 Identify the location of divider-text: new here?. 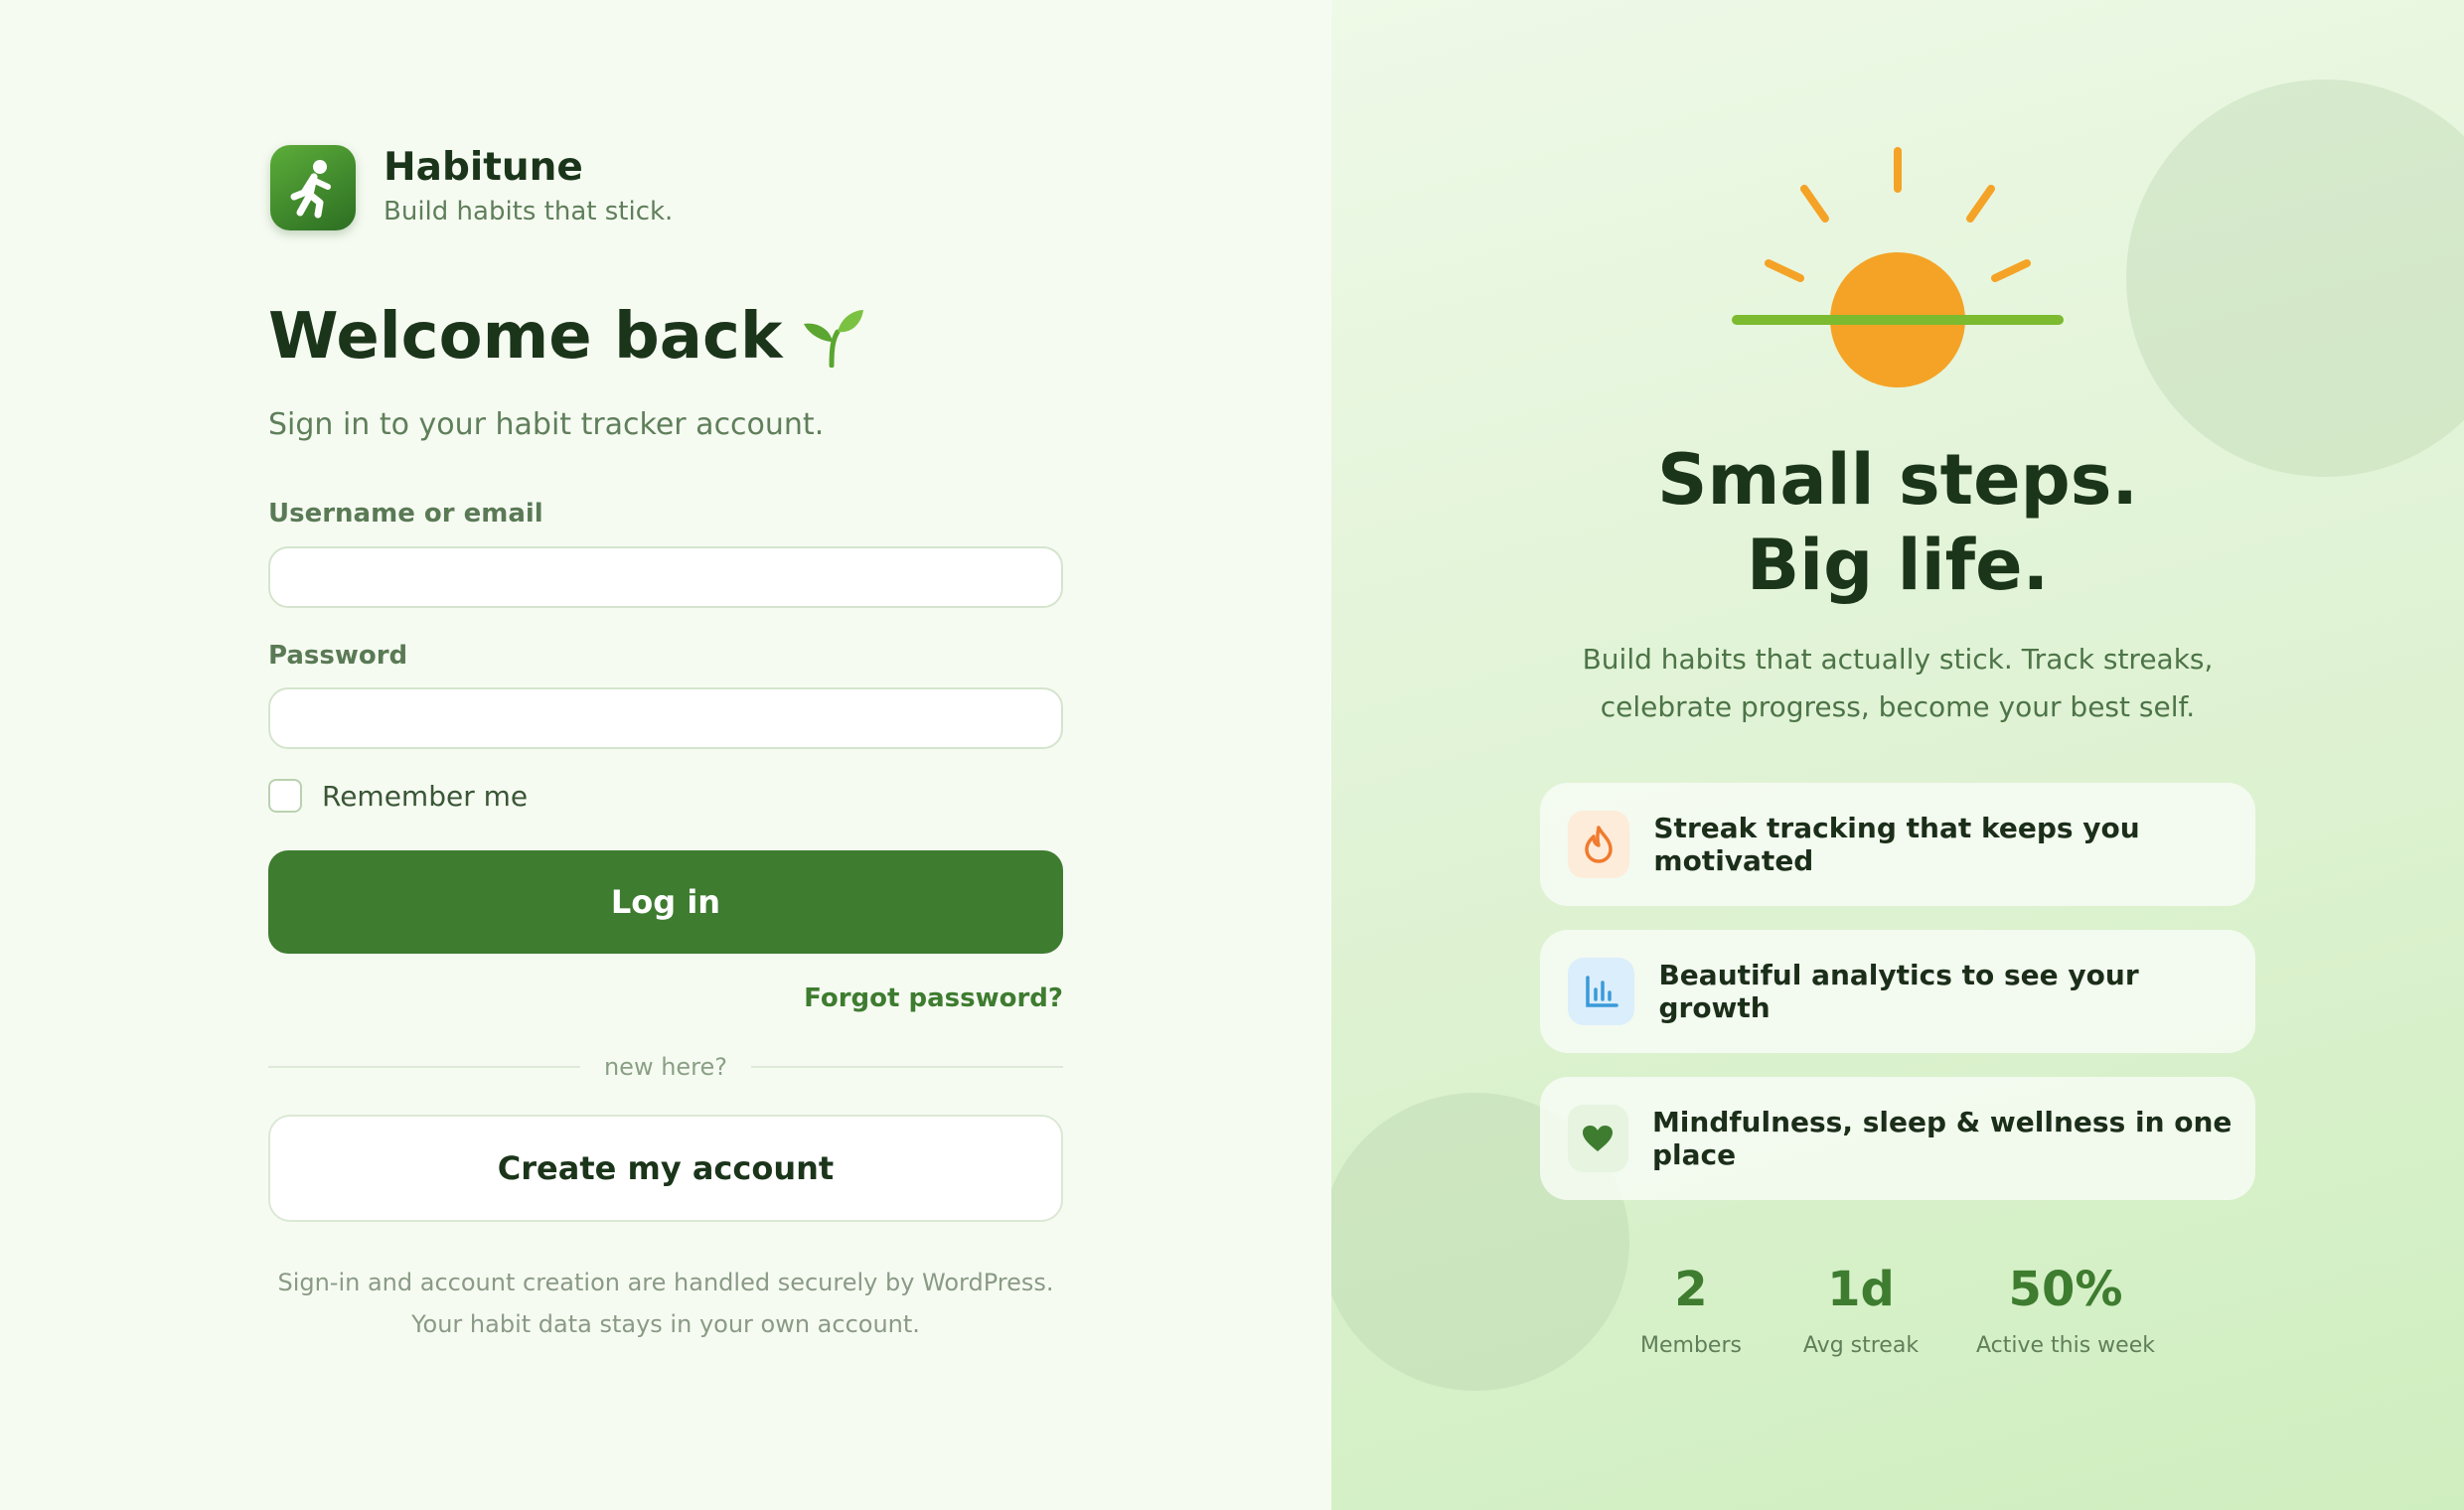
(665, 1067).